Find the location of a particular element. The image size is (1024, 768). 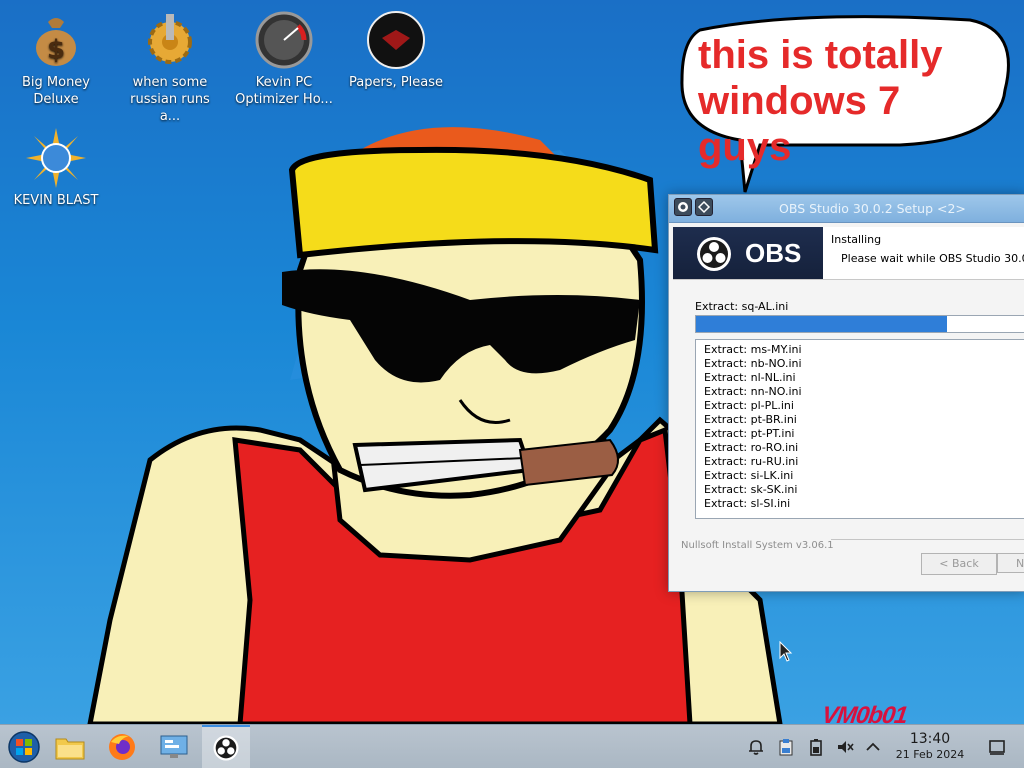

clock-date: 21 Feb 2024 is located at coordinates (930, 754).